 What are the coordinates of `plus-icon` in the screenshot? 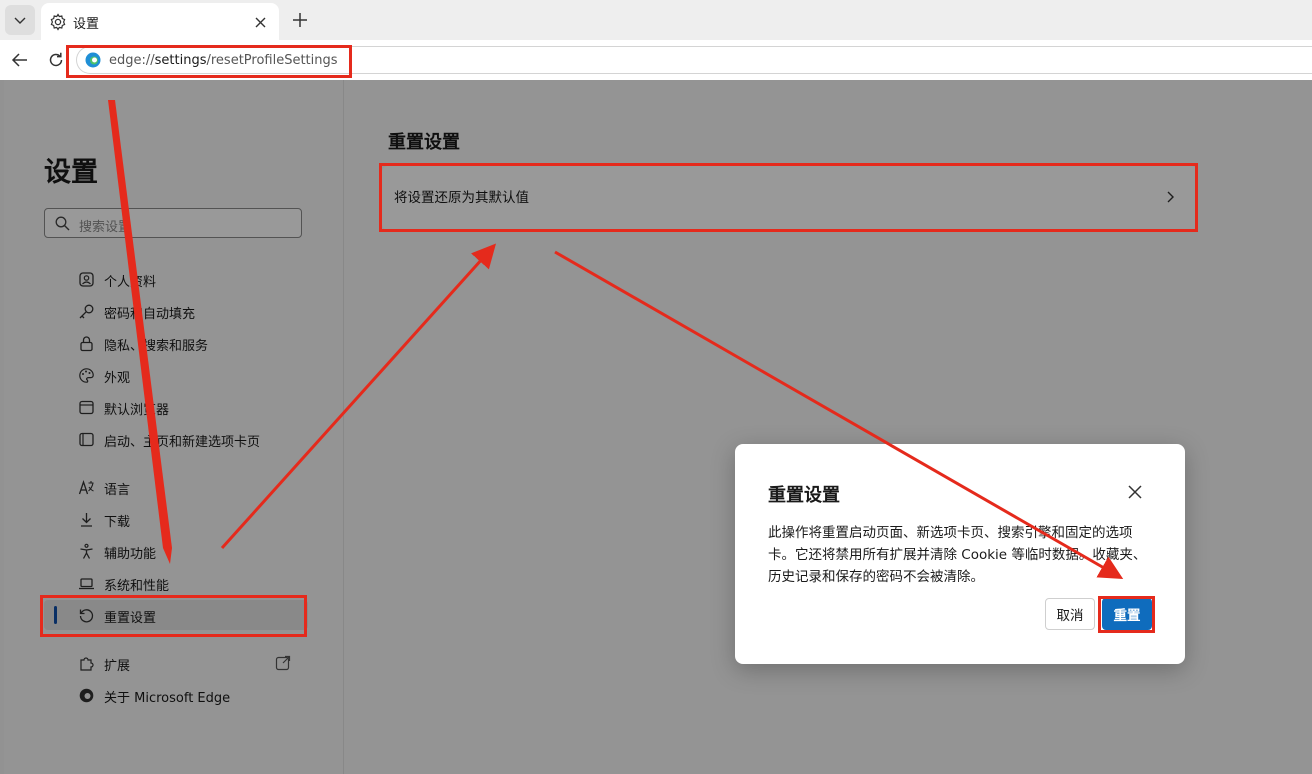 It's located at (300, 20).